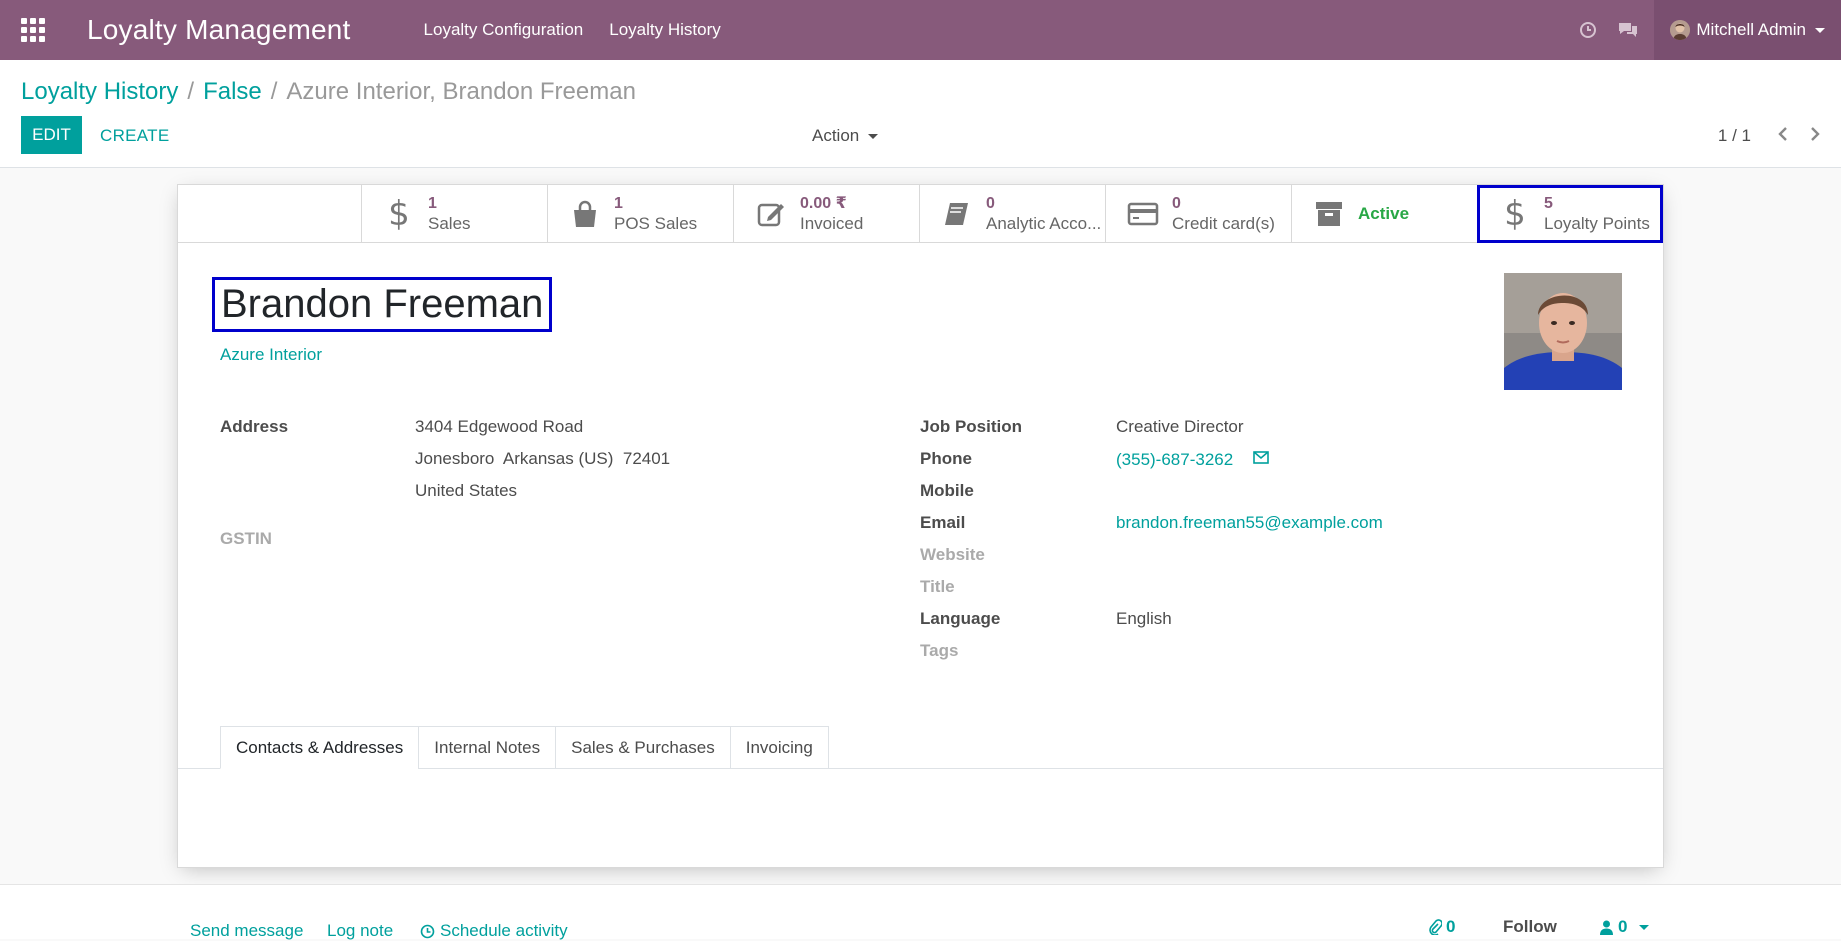 This screenshot has width=1841, height=941. Describe the element at coordinates (779, 747) in the screenshot. I see `tab-invoicing: Invoicing` at that location.